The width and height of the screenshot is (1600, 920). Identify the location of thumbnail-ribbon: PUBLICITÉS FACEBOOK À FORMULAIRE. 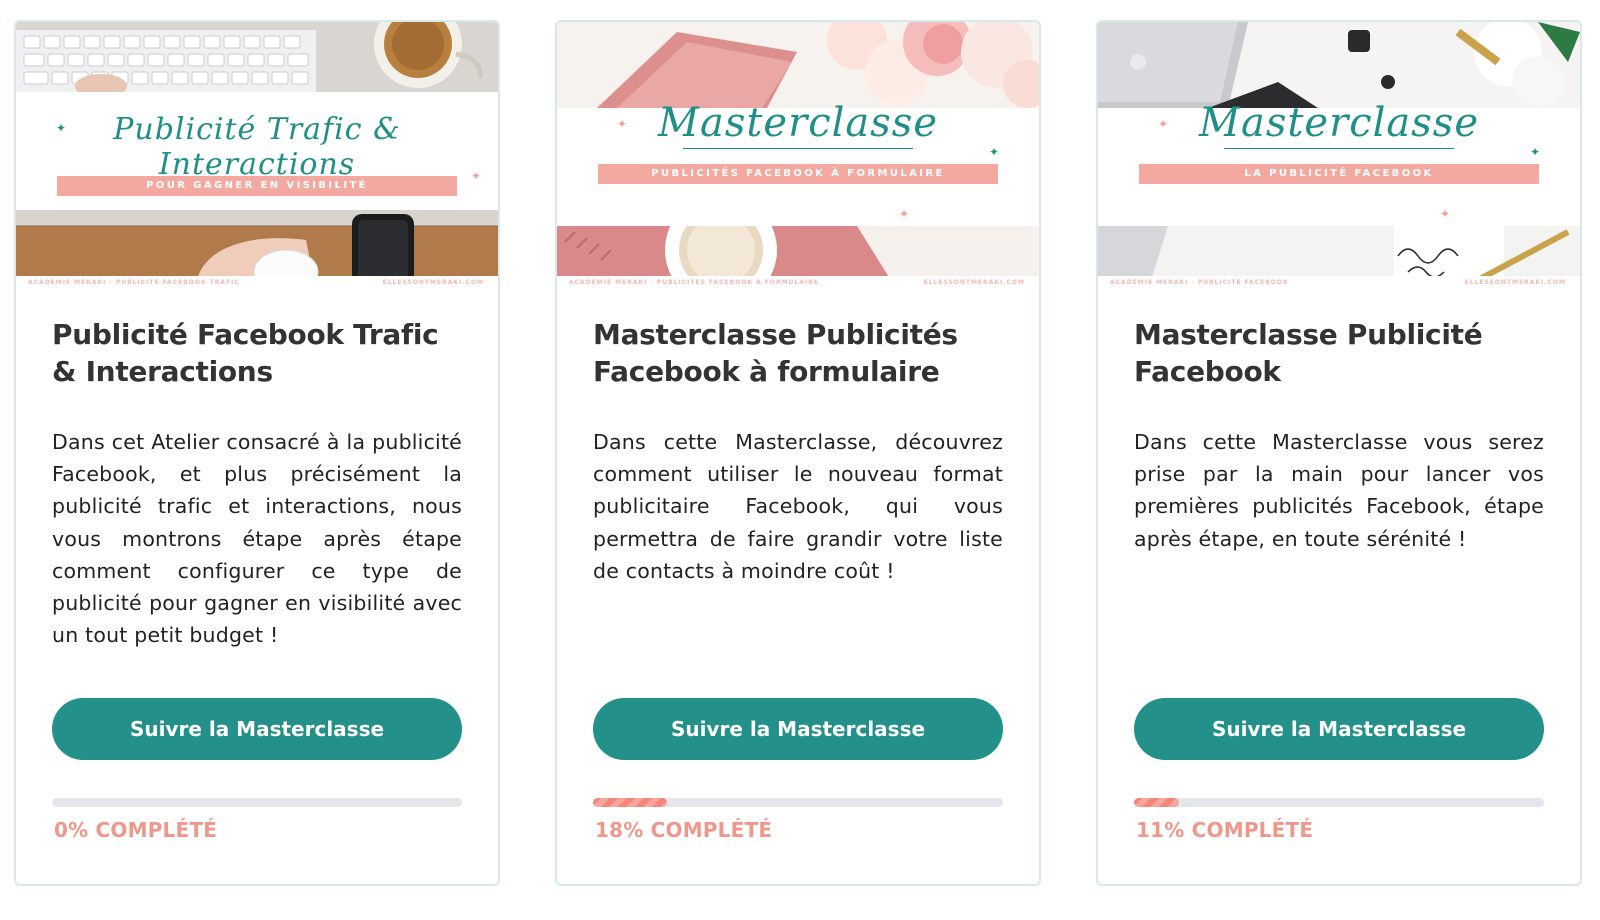
(798, 174).